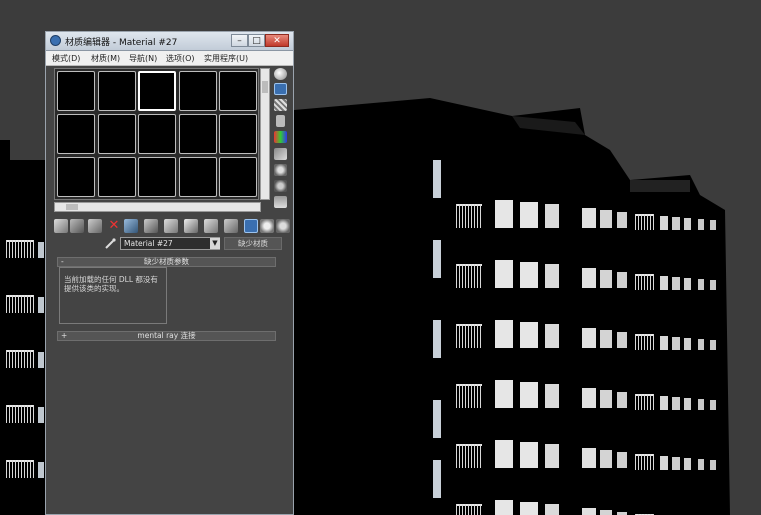 The width and height of the screenshot is (761, 515). Describe the element at coordinates (180, 58) in the screenshot. I see `menu-options: 选项(O)` at that location.